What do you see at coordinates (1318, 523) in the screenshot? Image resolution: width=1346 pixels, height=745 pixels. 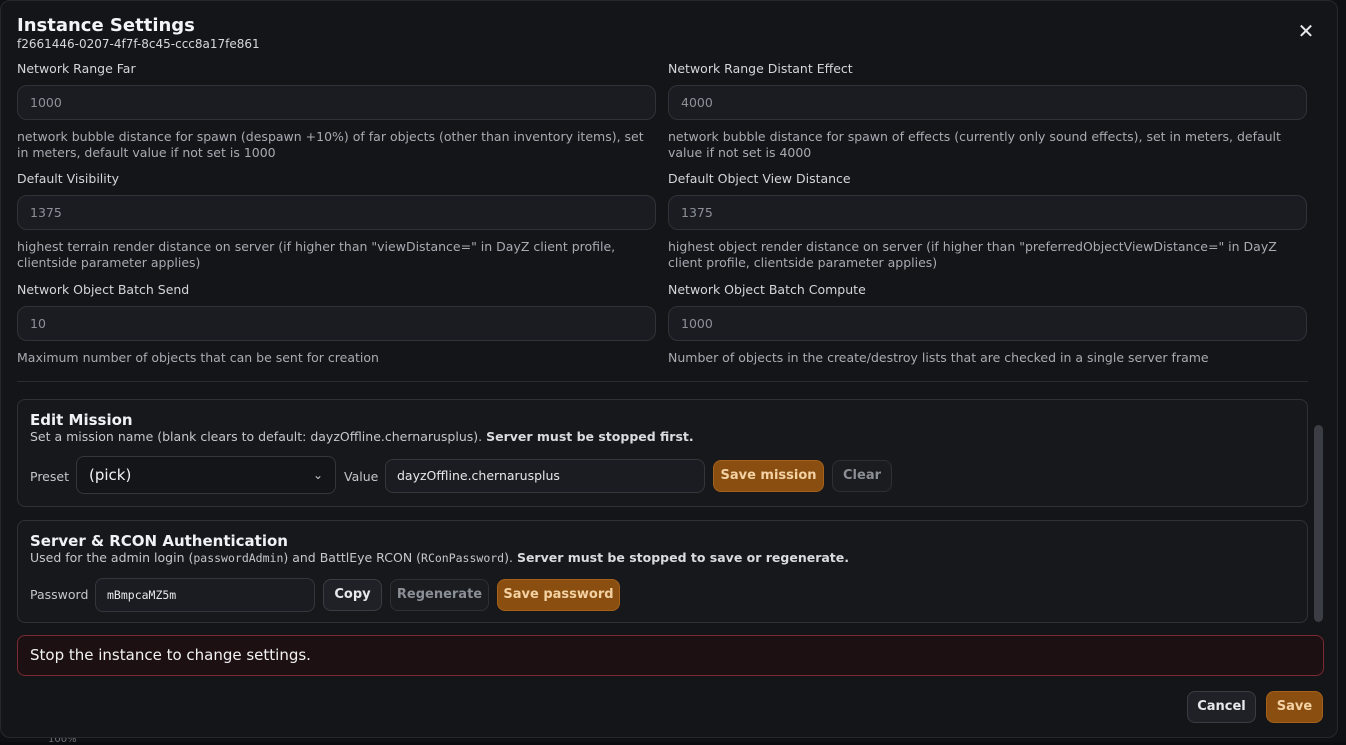 I see `scrollbar-thumb` at bounding box center [1318, 523].